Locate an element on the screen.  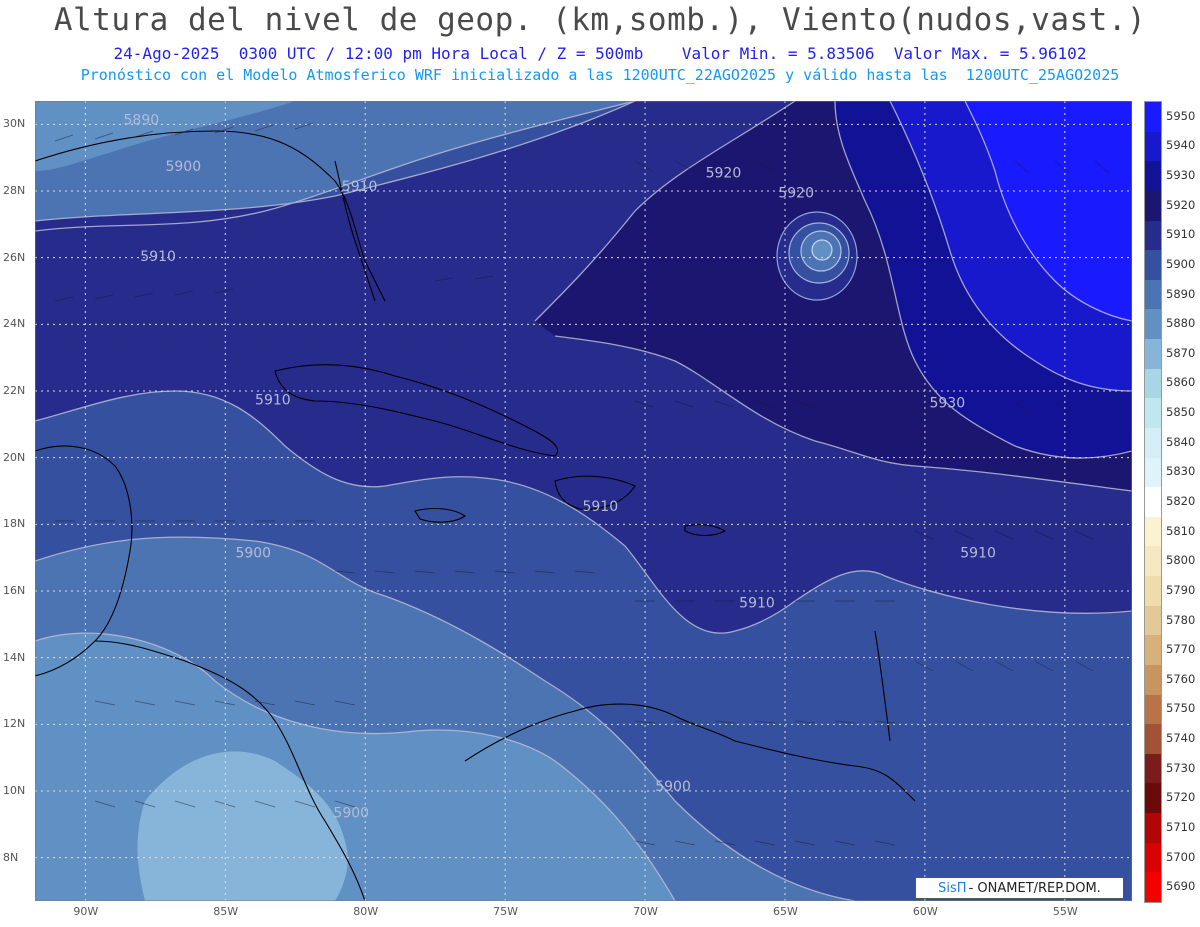
legend-level-label: 5690 is located at coordinates (1181, 886).